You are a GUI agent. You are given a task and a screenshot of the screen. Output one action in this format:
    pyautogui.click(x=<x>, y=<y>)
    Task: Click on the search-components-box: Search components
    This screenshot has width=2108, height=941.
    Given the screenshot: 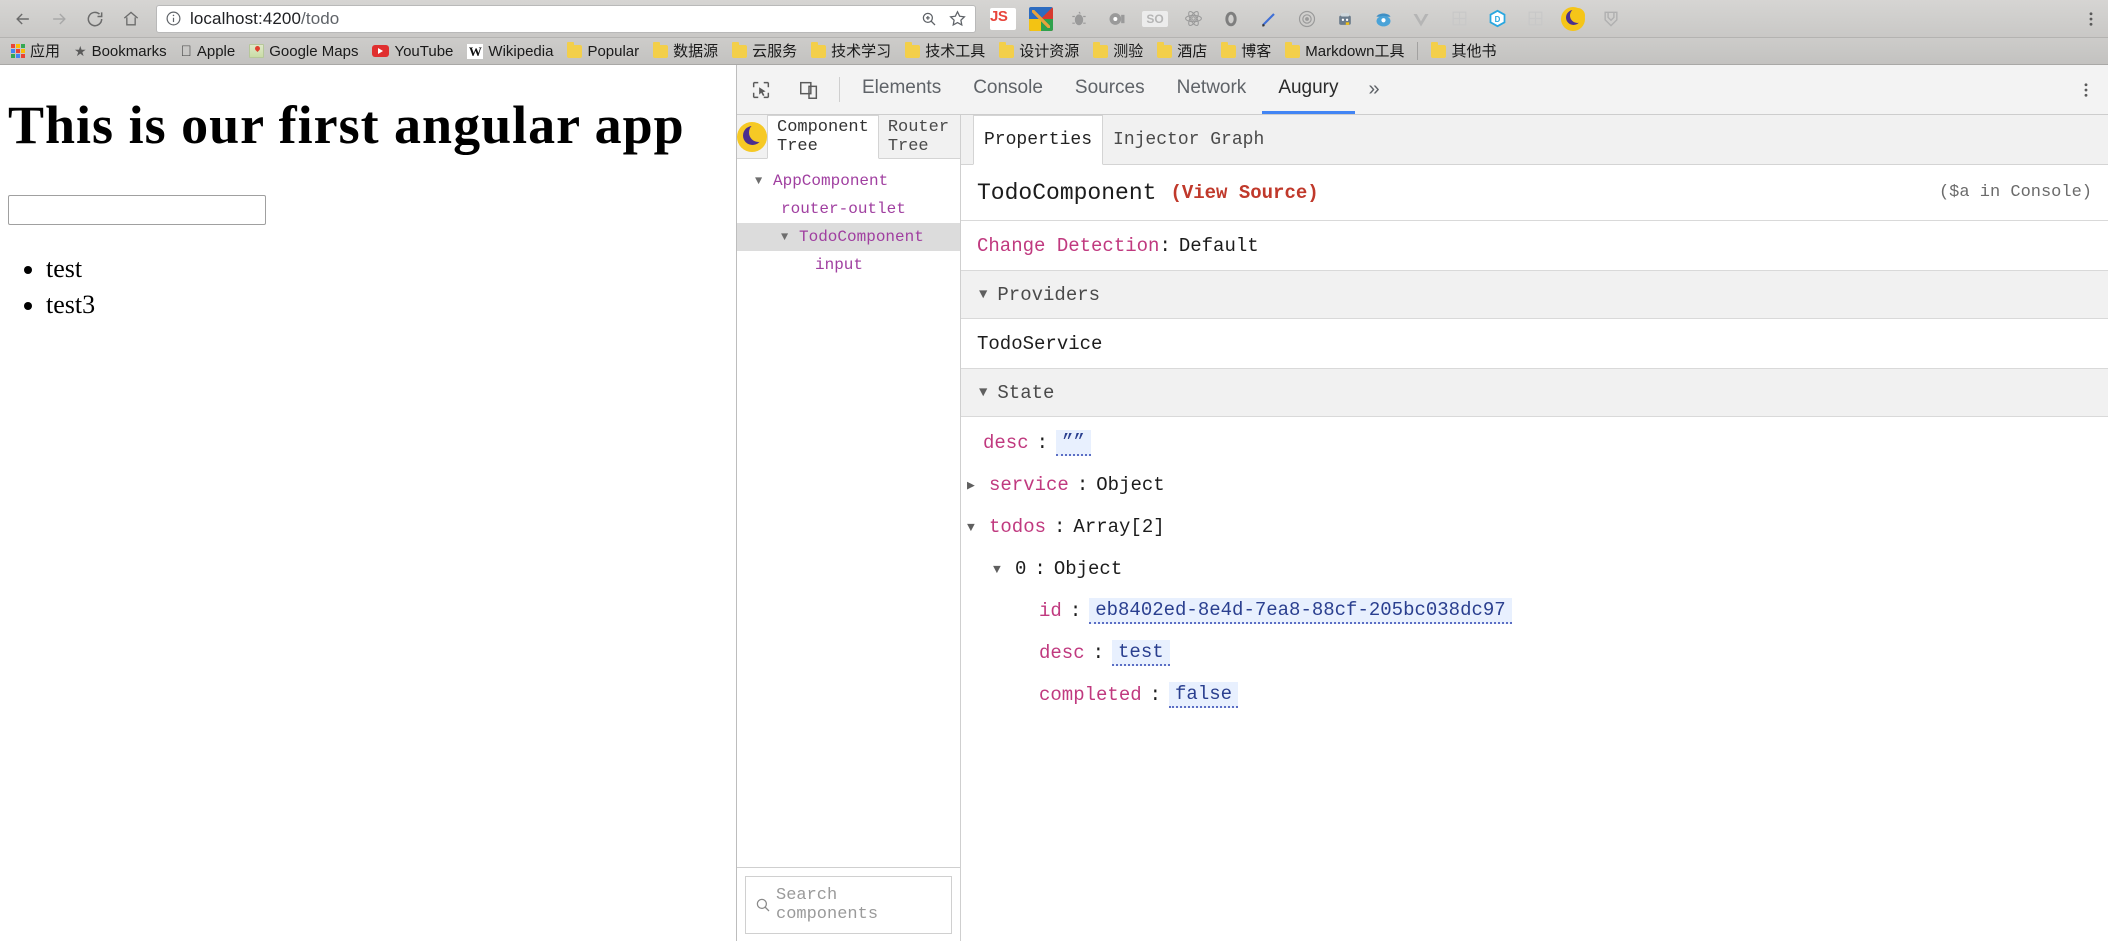 What is the action you would take?
    pyautogui.click(x=848, y=904)
    